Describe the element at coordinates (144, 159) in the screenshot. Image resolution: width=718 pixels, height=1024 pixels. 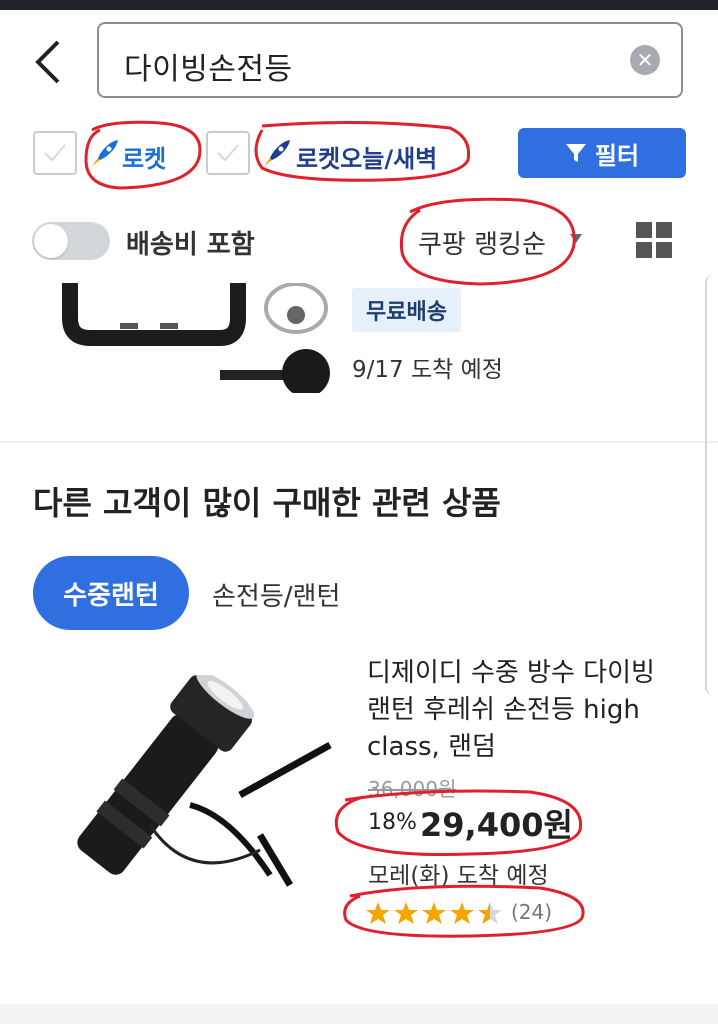
I see `rocket-label: 로켓` at that location.